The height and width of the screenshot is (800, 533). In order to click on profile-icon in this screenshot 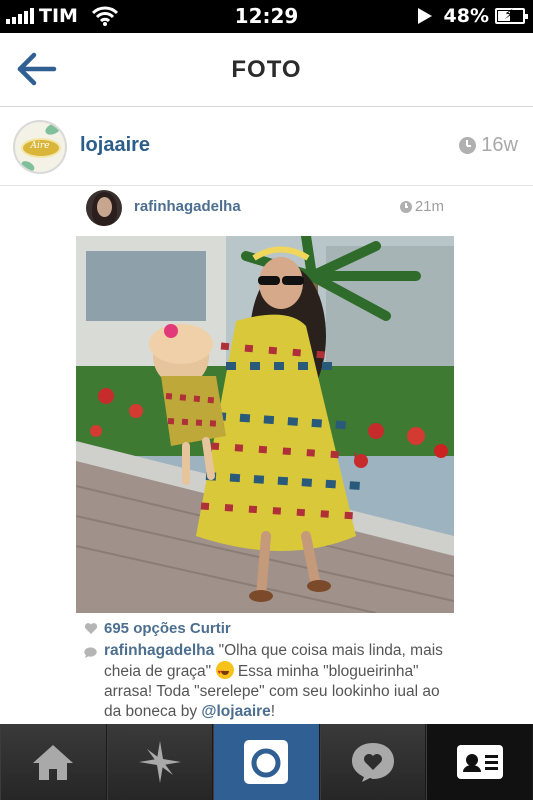, I will do `click(479, 762)`.